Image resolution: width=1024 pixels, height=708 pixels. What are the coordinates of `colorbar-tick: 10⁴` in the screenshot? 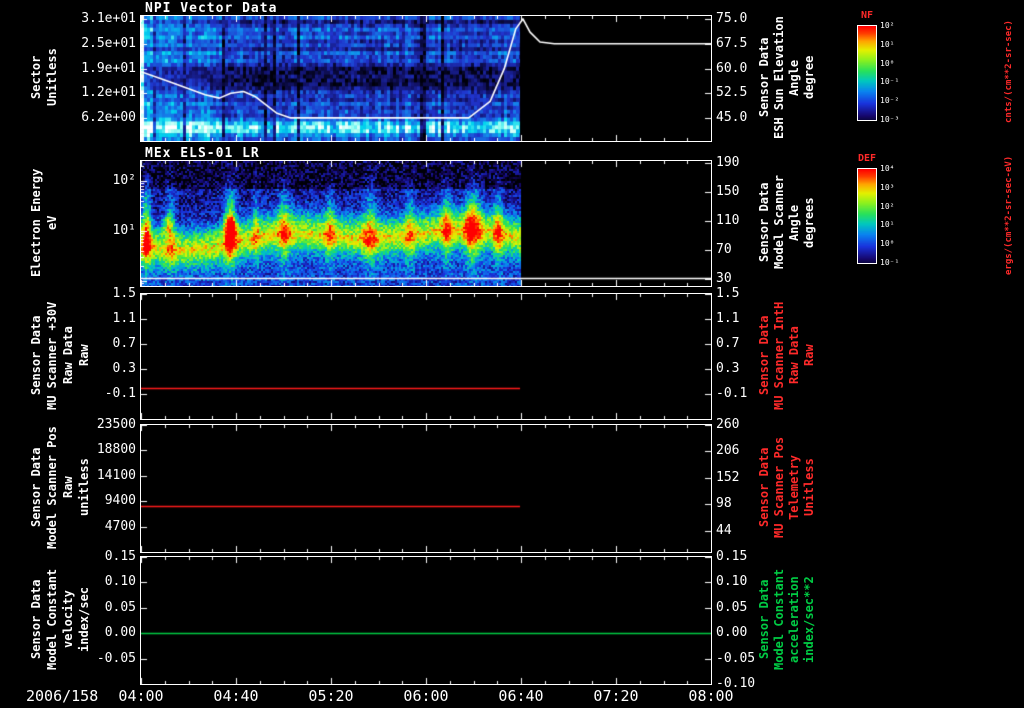 It's located at (887, 168).